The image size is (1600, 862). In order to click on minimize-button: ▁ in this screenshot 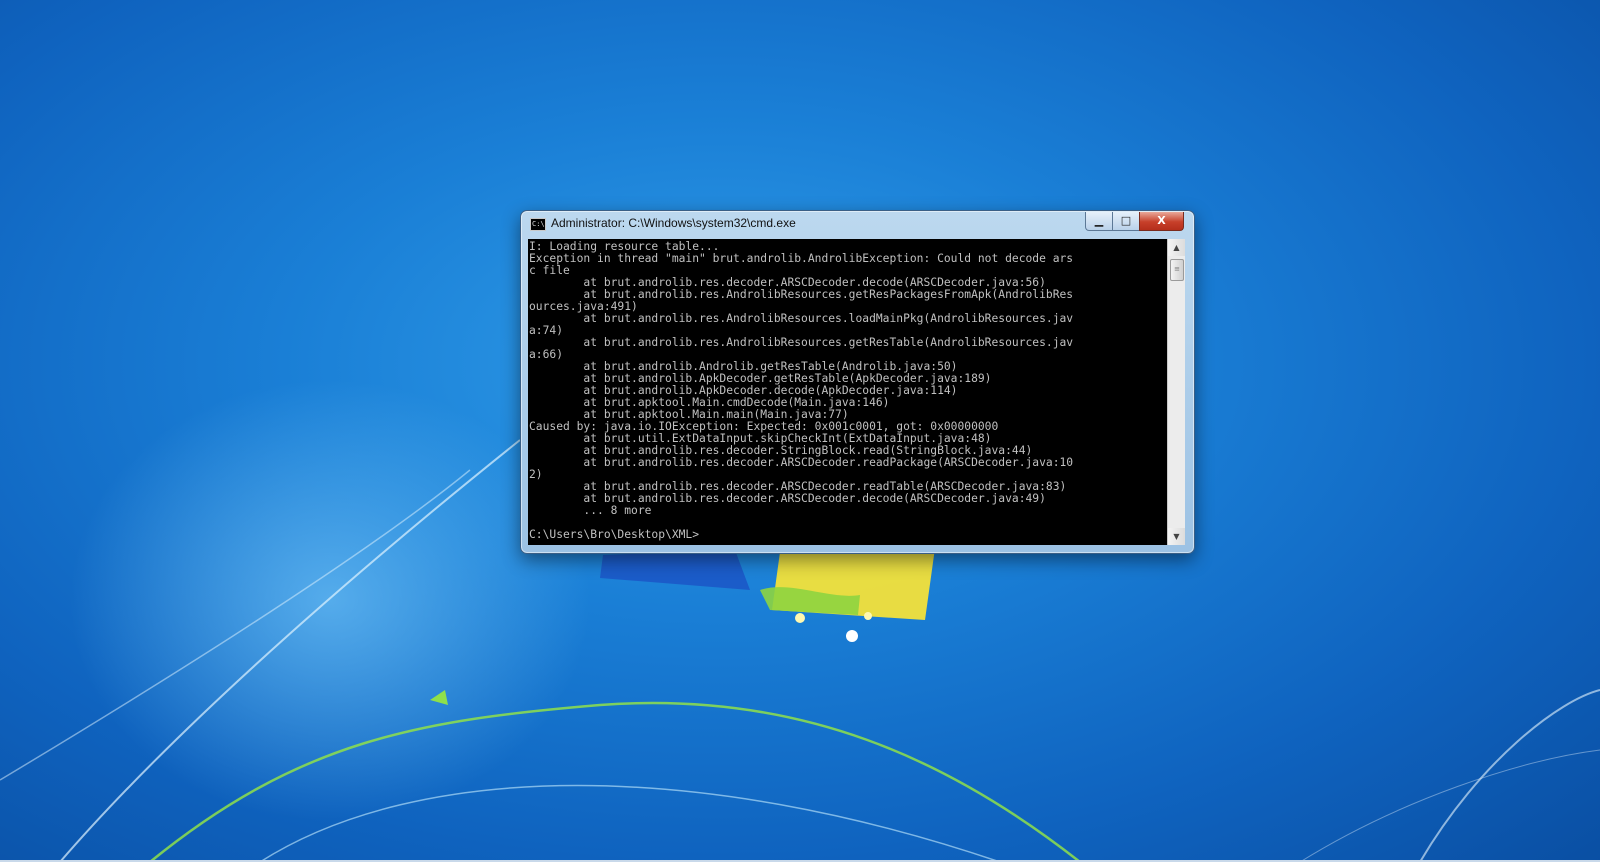, I will do `click(1099, 221)`.